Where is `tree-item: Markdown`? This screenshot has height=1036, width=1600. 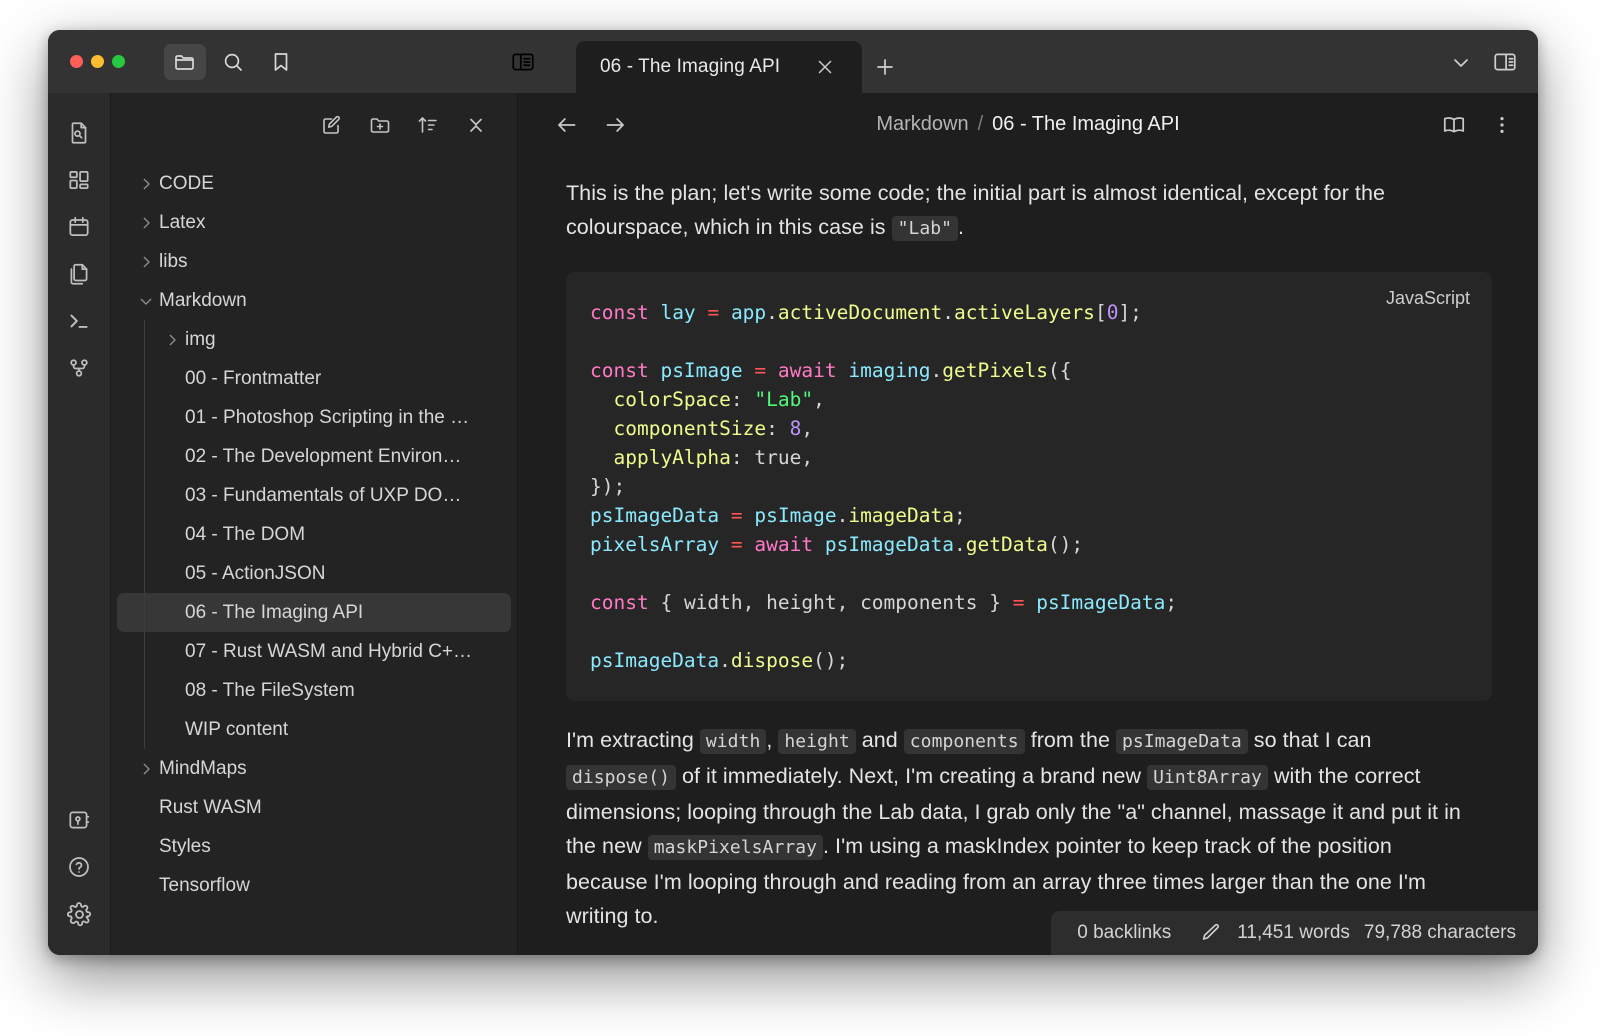
tree-item: Markdown is located at coordinates (314, 300).